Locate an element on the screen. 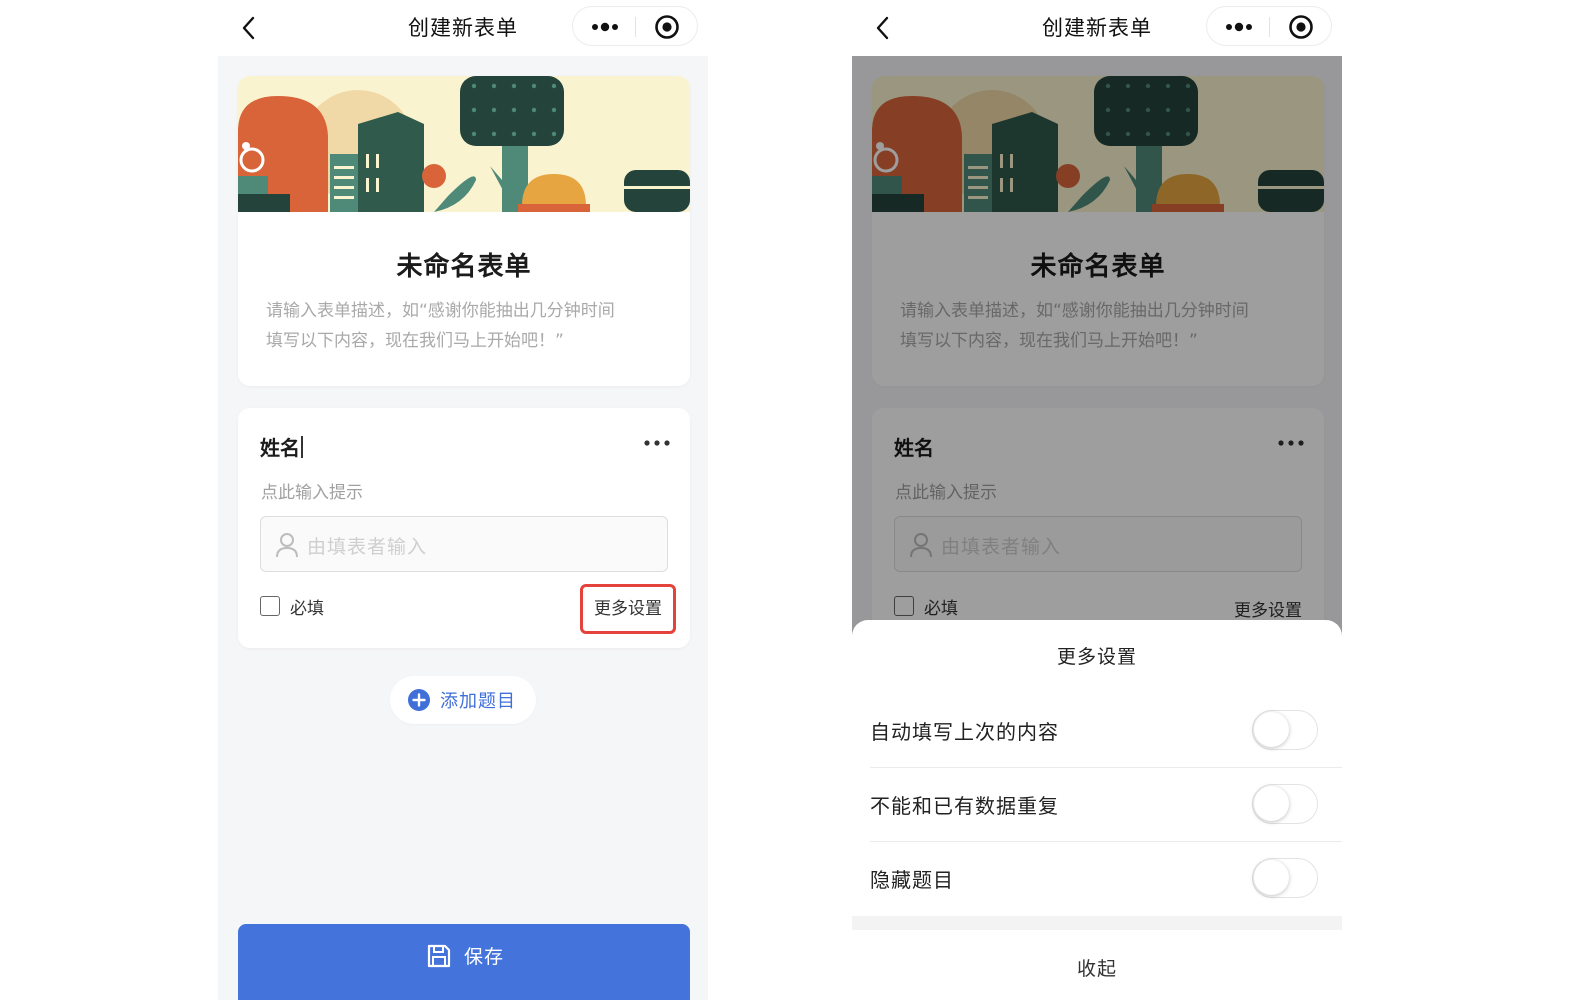 This screenshot has height=1000, width=1593. save-label: 保存 is located at coordinates (484, 957).